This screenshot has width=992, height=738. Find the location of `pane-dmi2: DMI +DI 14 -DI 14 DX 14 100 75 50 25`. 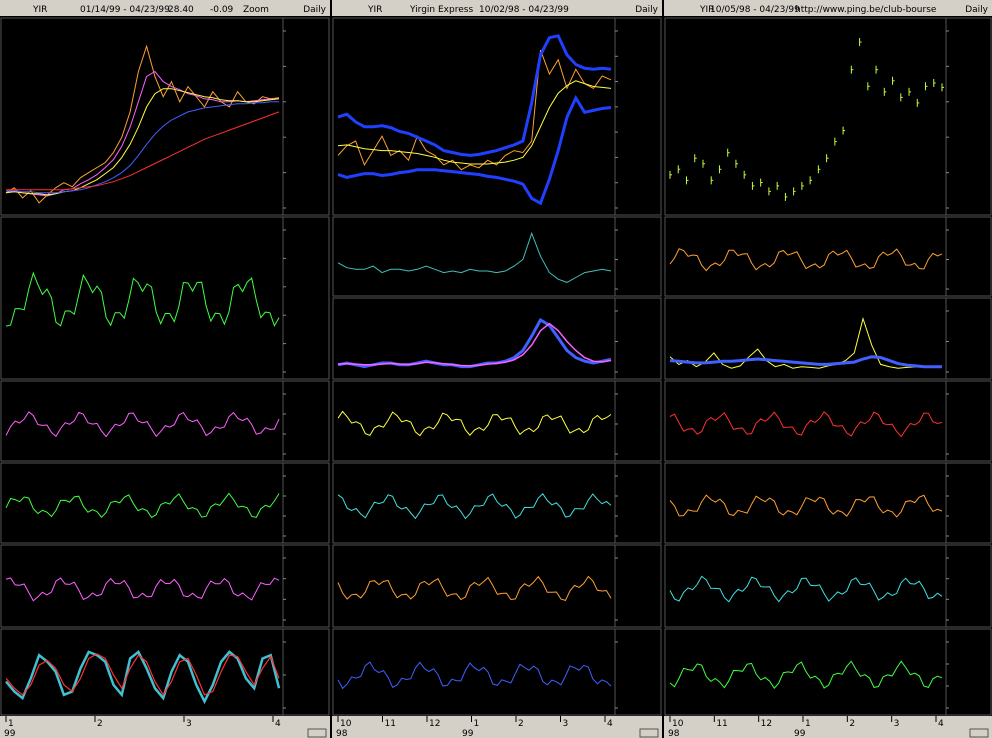

pane-dmi2: DMI +DI 14 -DI 14 DX 14 100 75 50 25 is located at coordinates (165, 503).